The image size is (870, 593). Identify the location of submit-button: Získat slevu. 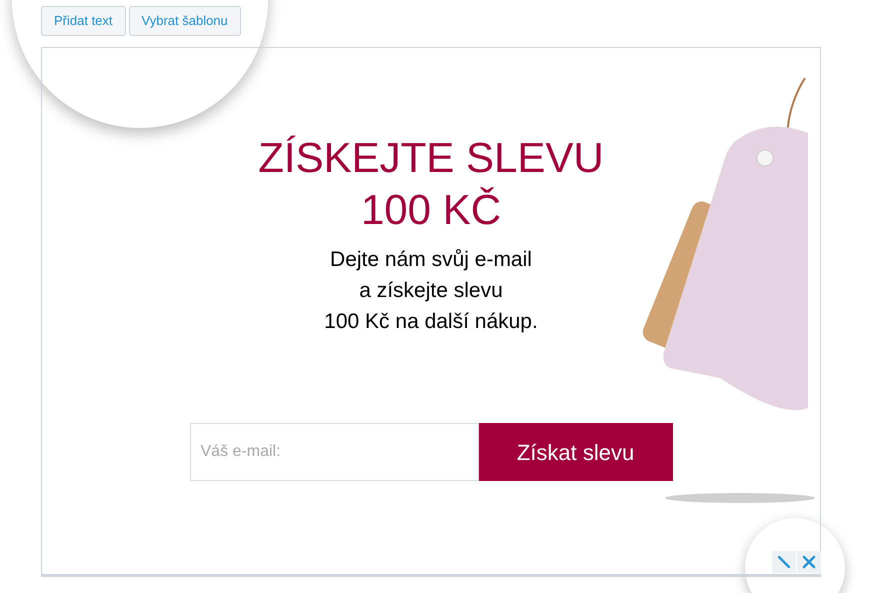
(575, 452).